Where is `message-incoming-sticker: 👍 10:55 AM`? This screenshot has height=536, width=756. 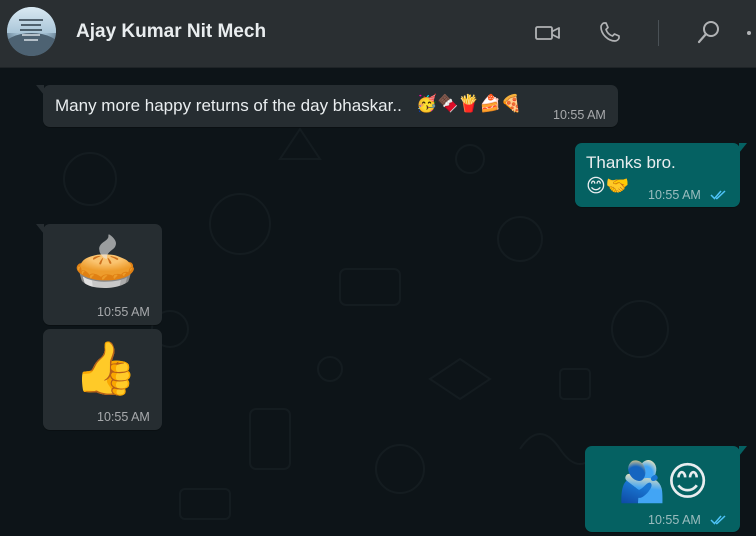 message-incoming-sticker: 👍 10:55 AM is located at coordinates (102, 379).